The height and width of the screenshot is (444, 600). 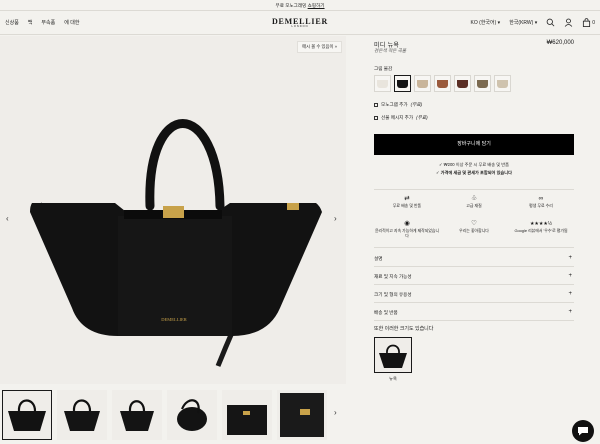 I want to click on gift-message-price: (무료), so click(x=422, y=117).